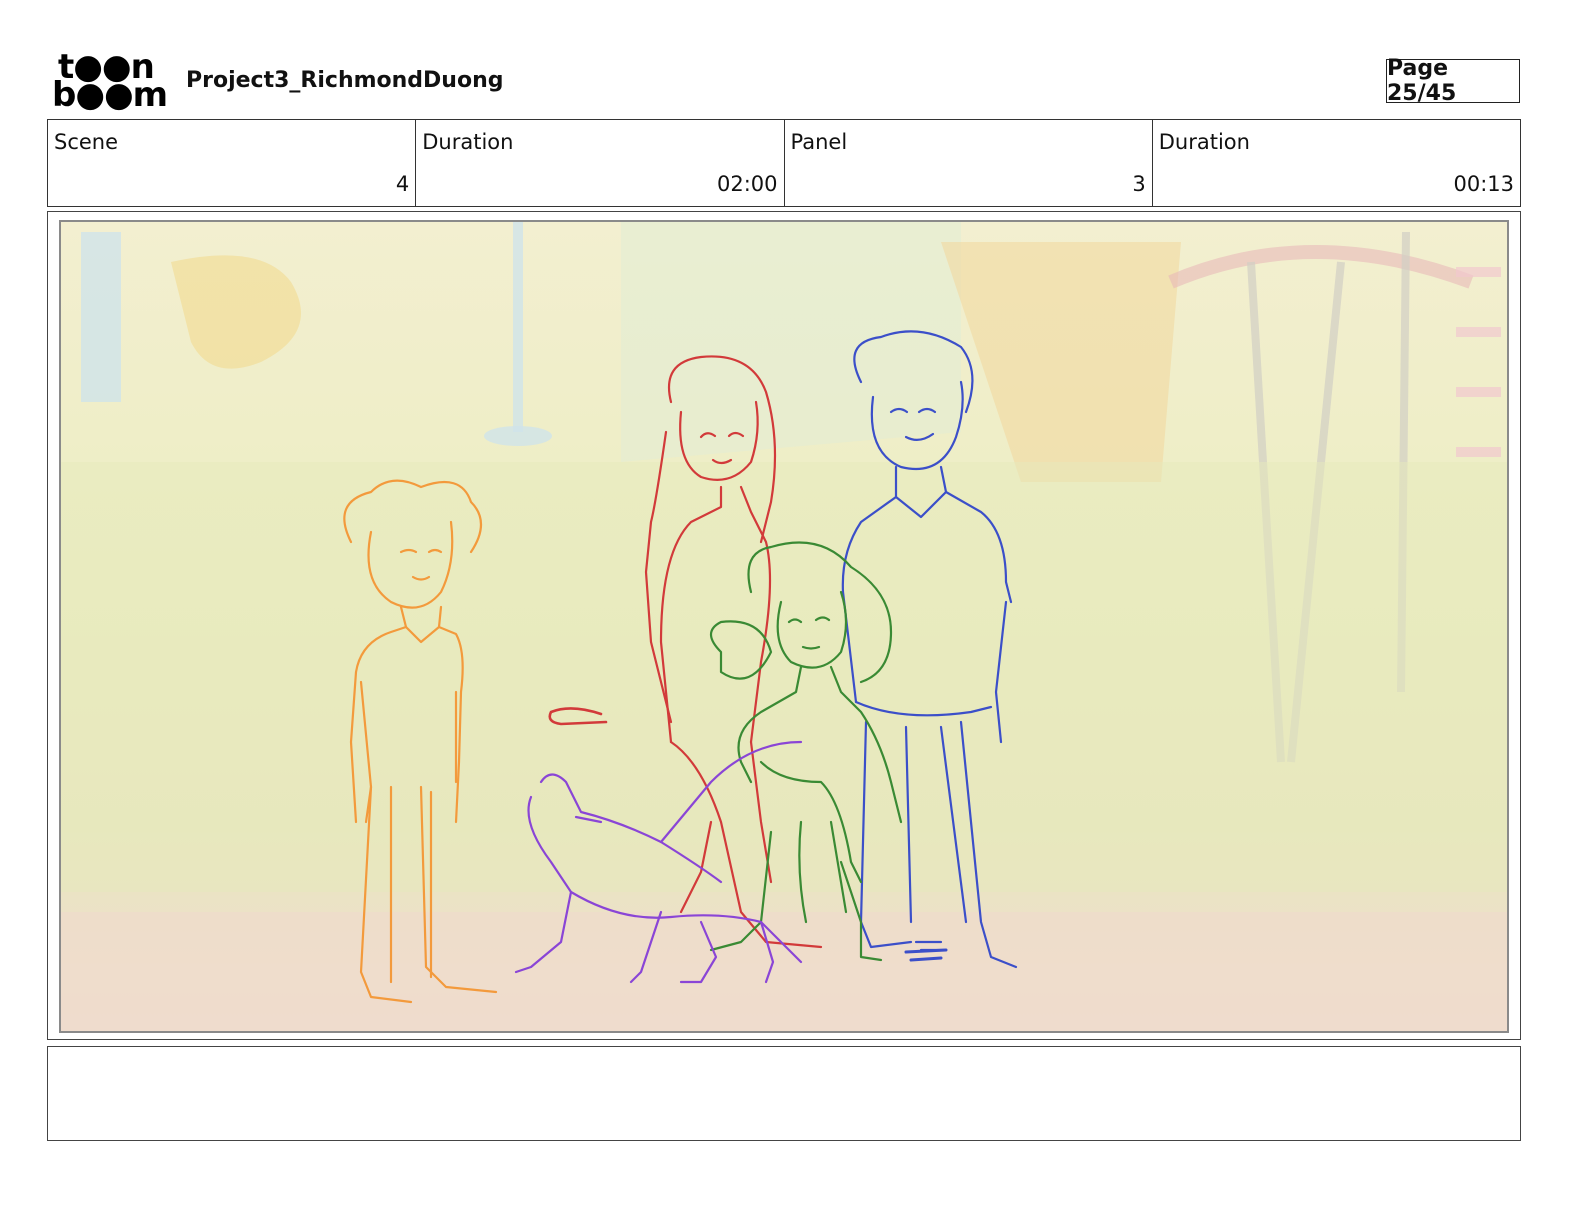 This screenshot has width=1584, height=1224. Describe the element at coordinates (819, 142) in the screenshot. I see `panel-label: Panel` at that location.